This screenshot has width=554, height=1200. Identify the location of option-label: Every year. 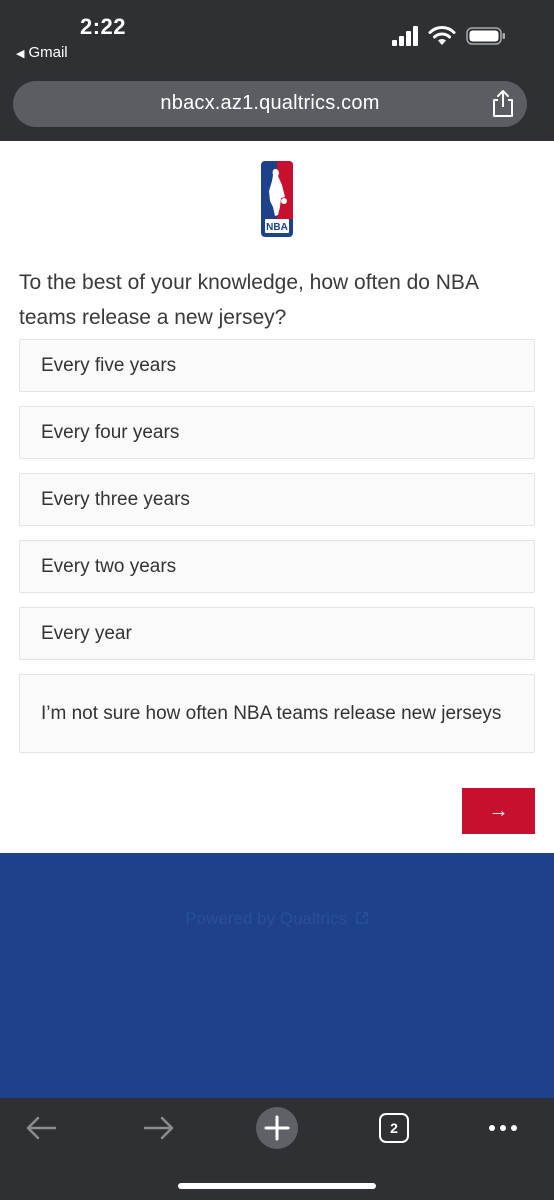
(86, 633).